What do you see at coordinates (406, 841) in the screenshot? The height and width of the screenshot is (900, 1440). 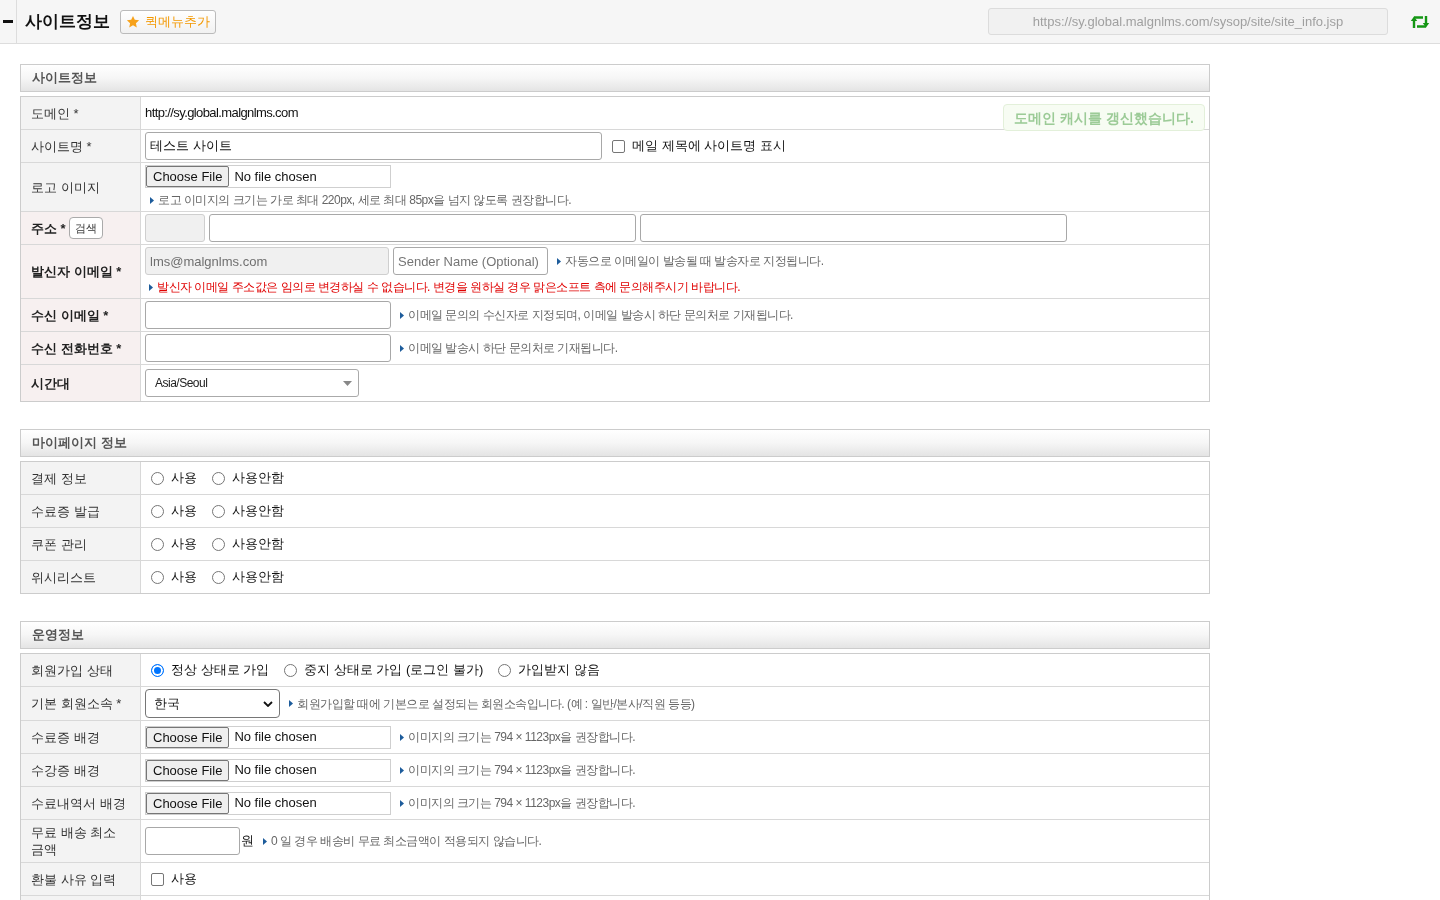 I see `hint-text: 0 일 경우 배송비 무료 최소금액이 적용되지 않습니다.` at bounding box center [406, 841].